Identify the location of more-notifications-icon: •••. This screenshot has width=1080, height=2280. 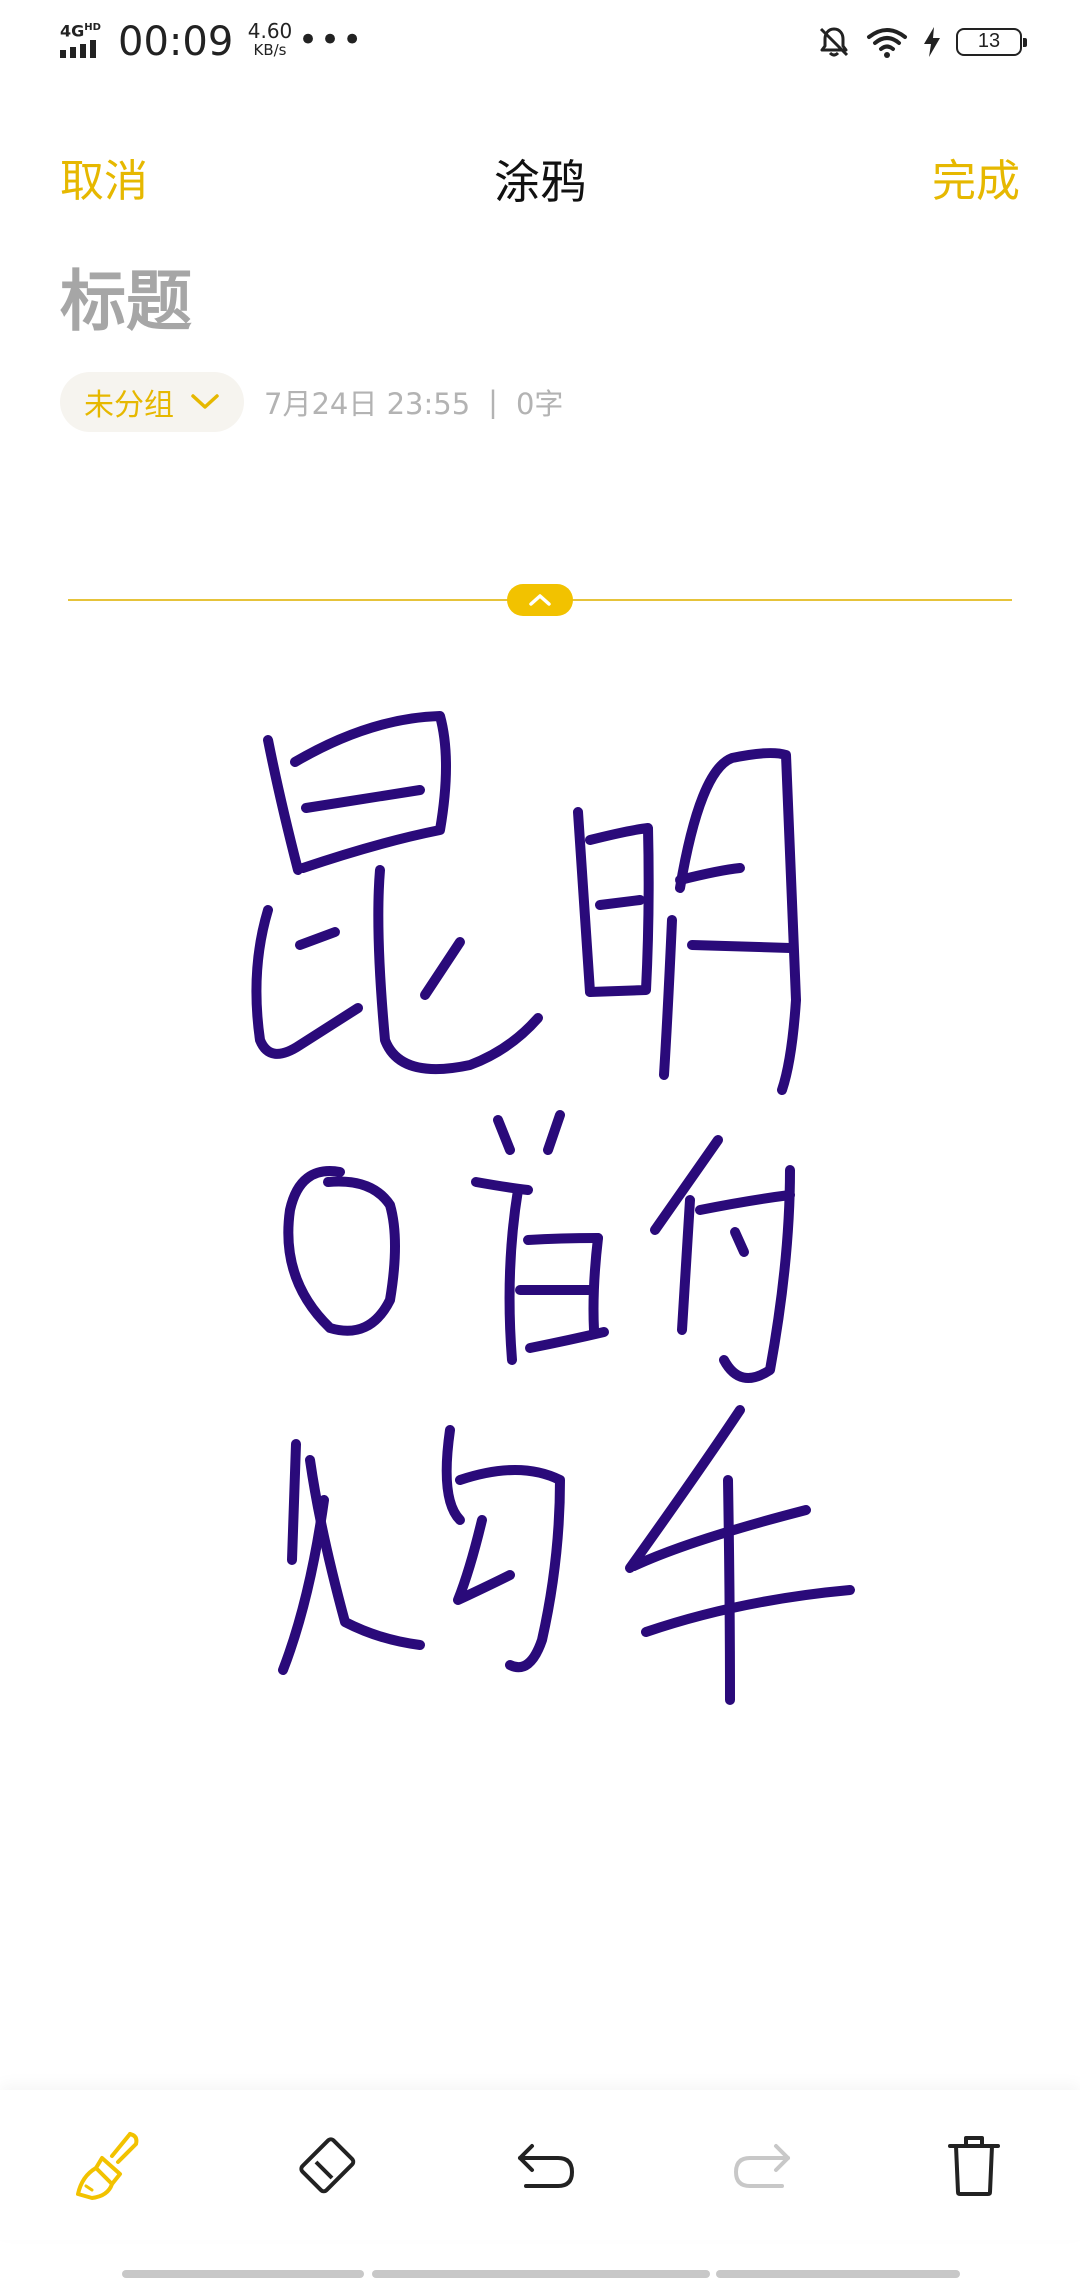
(331, 40).